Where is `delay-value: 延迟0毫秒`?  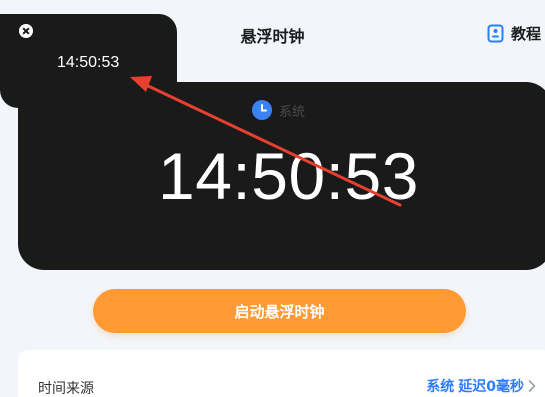 delay-value: 延迟0毫秒 is located at coordinates (491, 387).